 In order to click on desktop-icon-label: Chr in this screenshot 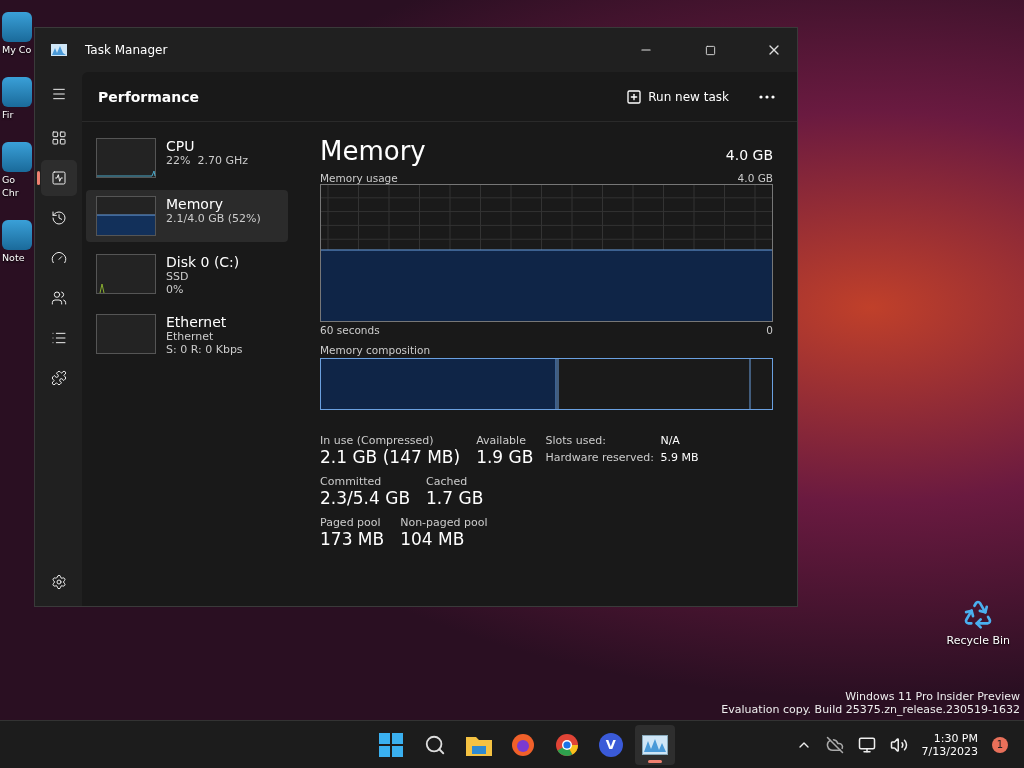, I will do `click(10, 192)`.